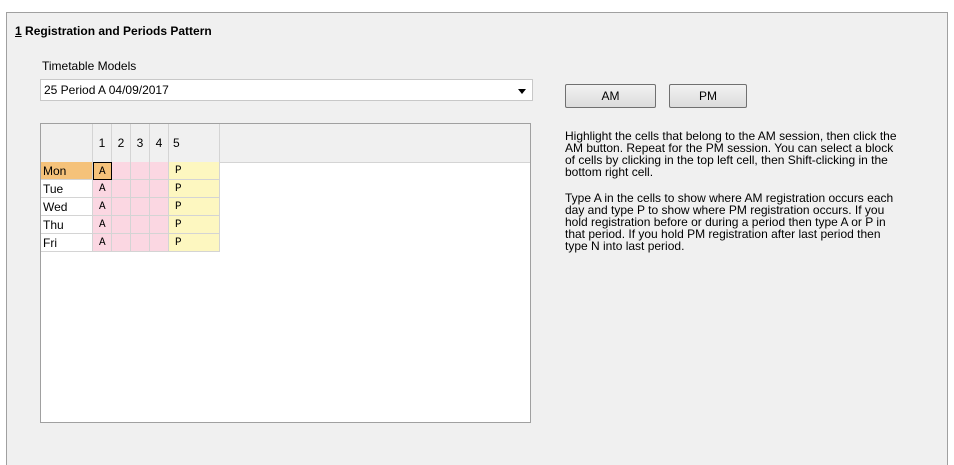  I want to click on section-title: 1 Registration and Periods Pattern, so click(113, 31).